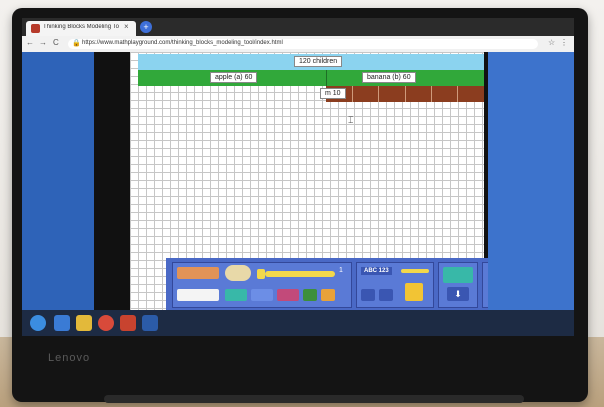 The height and width of the screenshot is (407, 604). Describe the element at coordinates (311, 78) in the screenshot. I see `parts-bar` at that location.